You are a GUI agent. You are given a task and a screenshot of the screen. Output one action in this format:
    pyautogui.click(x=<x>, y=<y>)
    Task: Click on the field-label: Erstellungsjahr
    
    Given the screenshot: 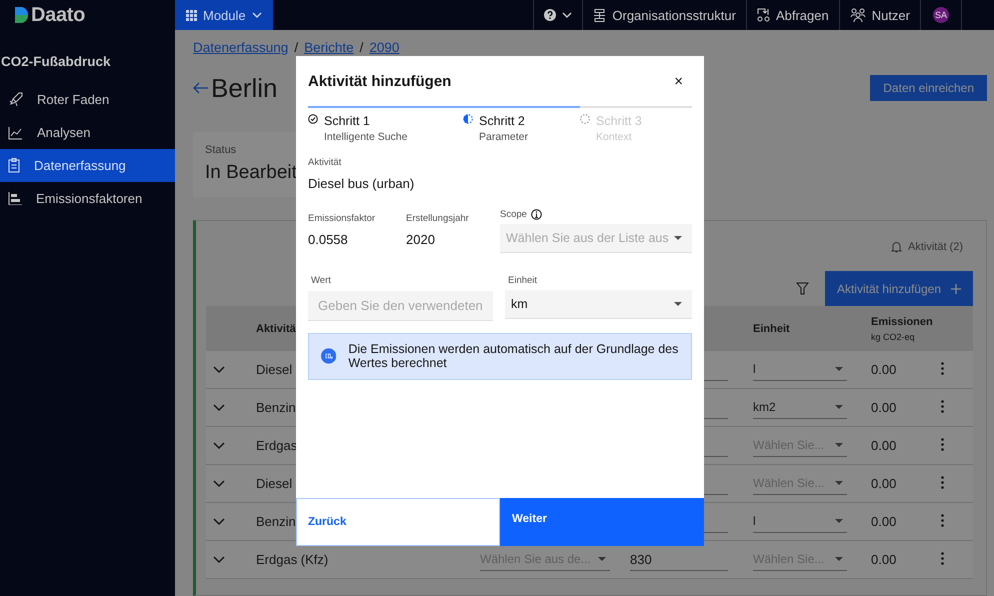 What is the action you would take?
    pyautogui.click(x=438, y=218)
    